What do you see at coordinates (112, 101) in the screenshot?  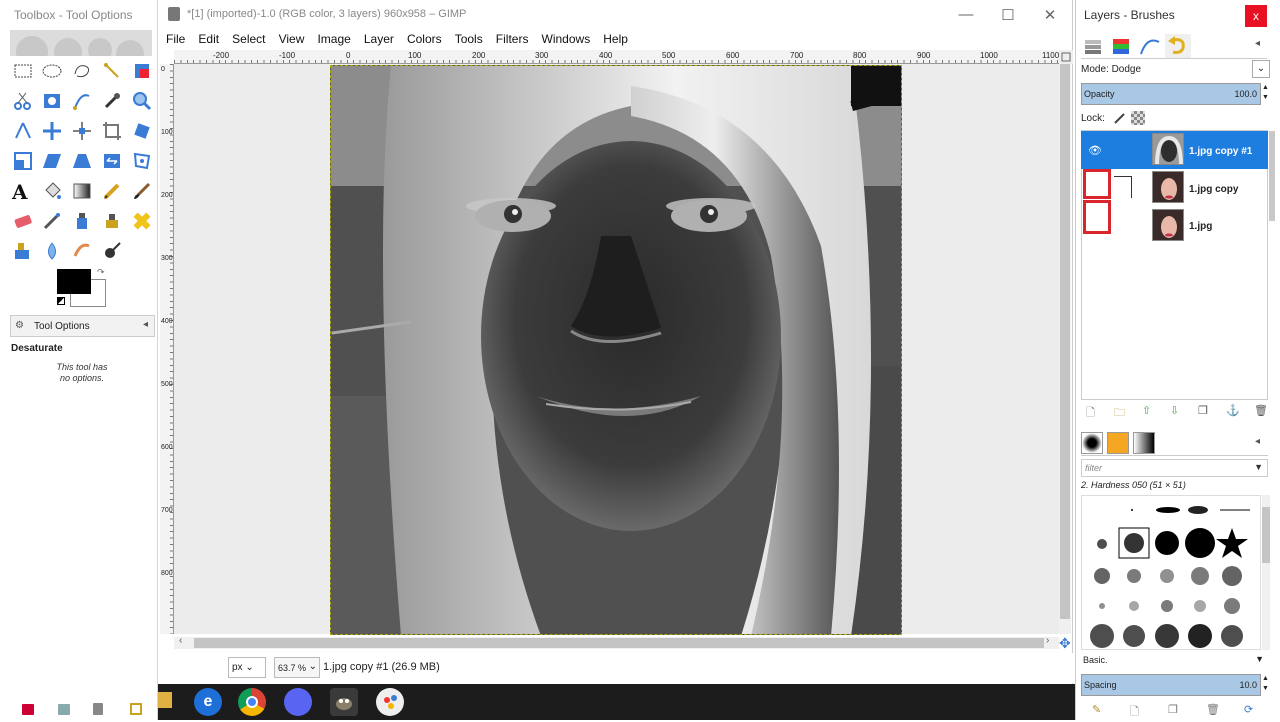 I see `color-picker-icon` at bounding box center [112, 101].